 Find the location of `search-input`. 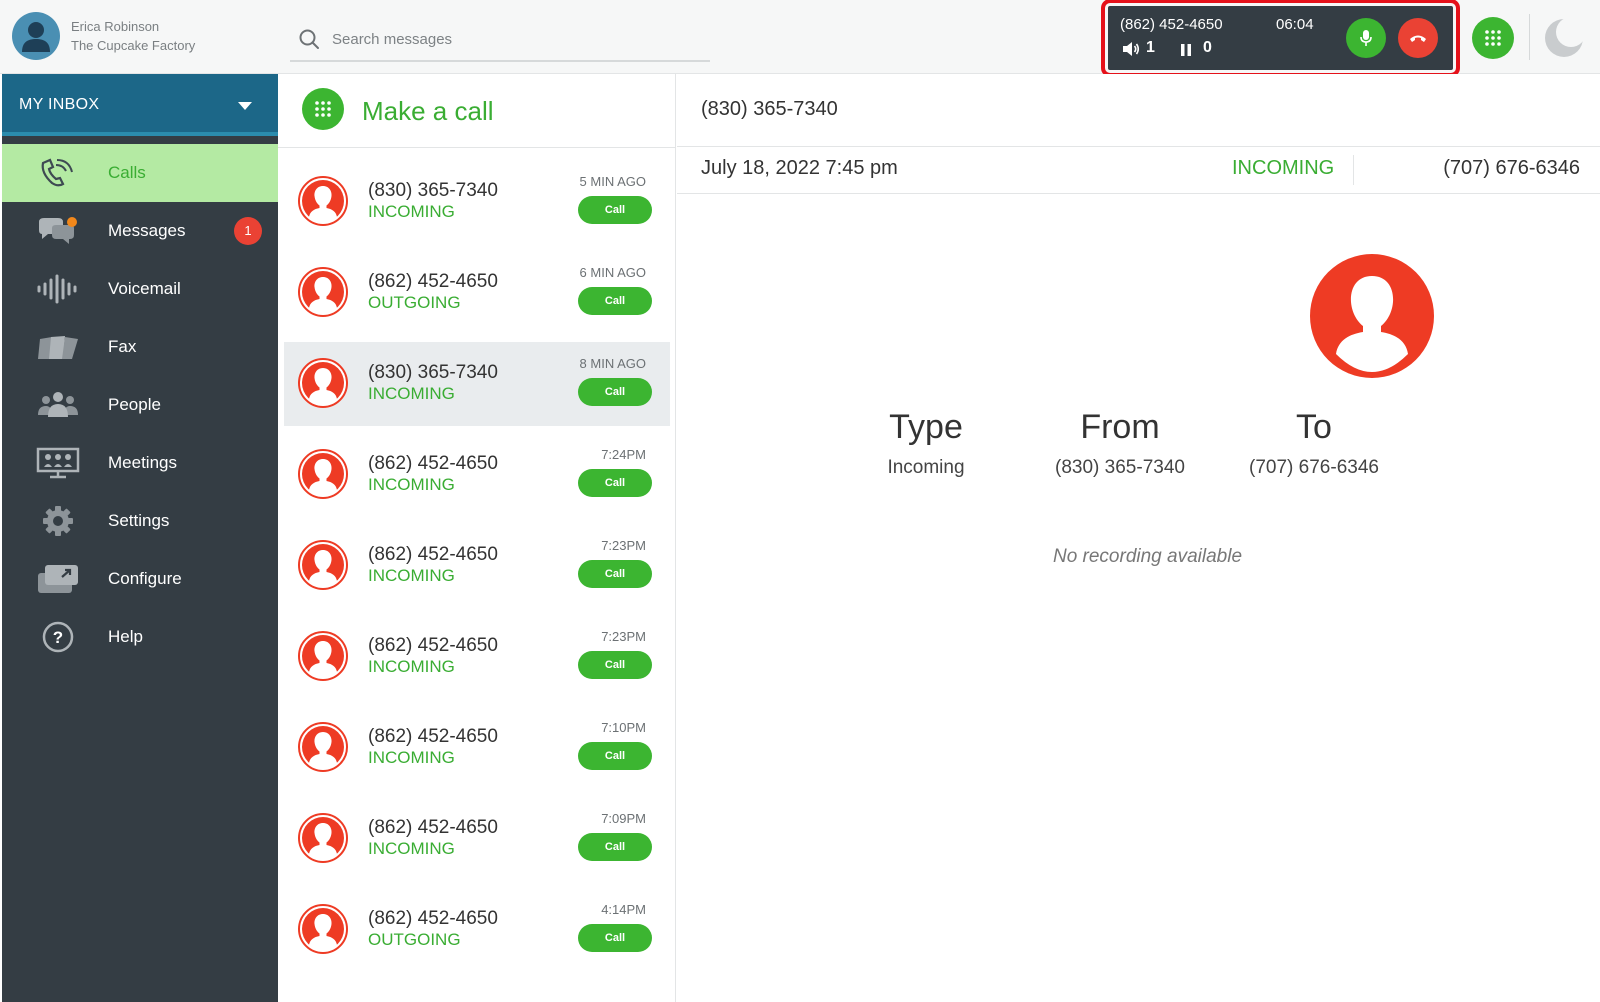

search-input is located at coordinates (512, 39).